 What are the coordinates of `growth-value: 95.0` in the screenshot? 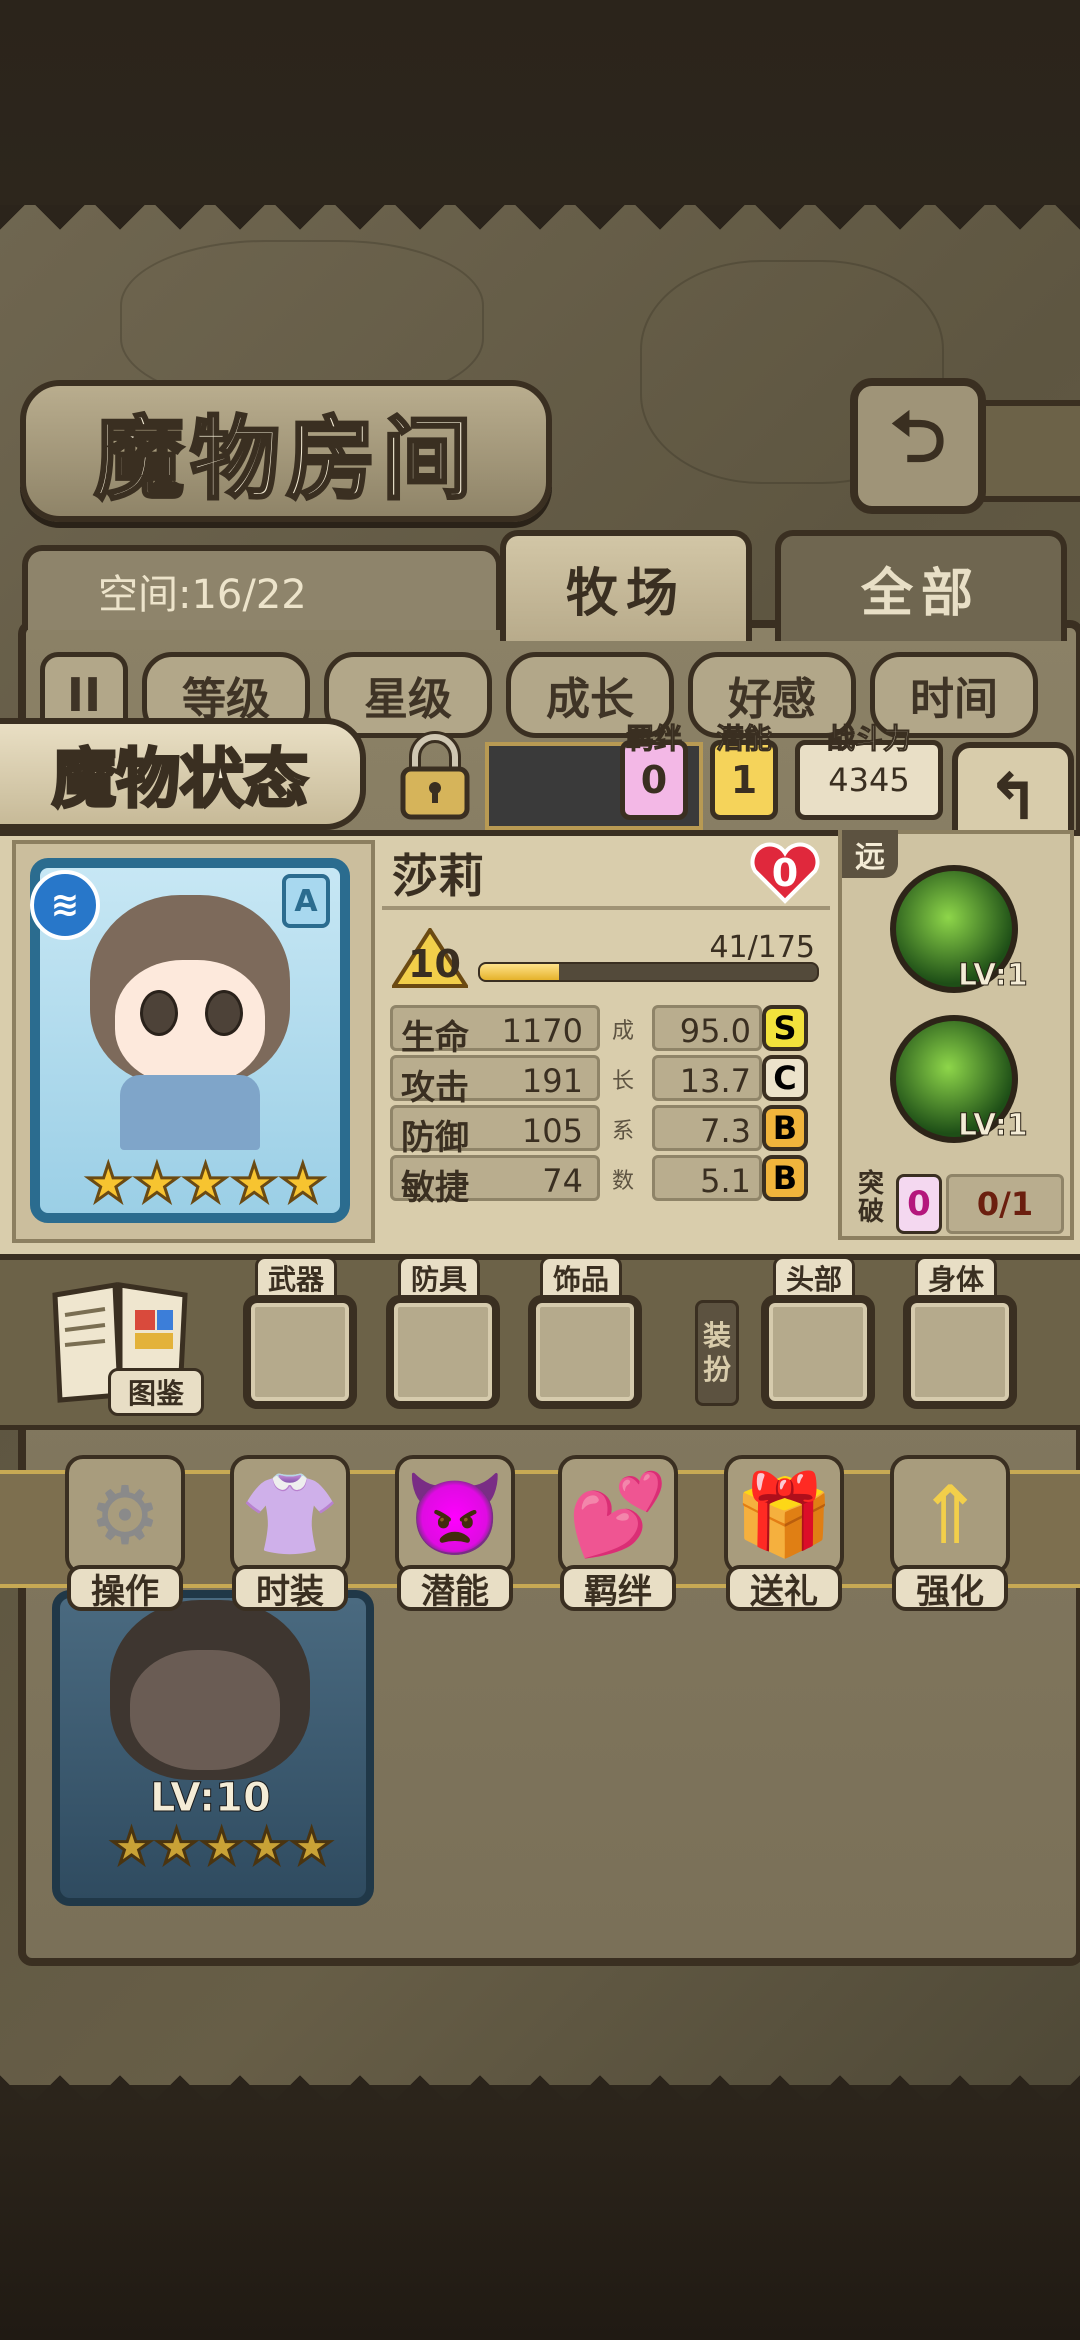 It's located at (715, 1031).